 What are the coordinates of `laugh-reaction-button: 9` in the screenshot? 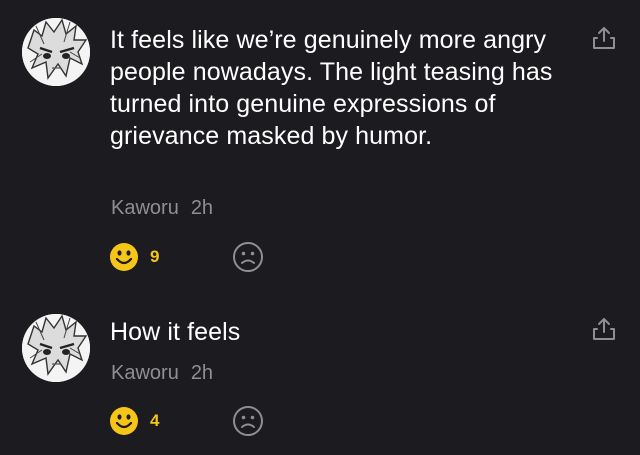 It's located at (134, 257).